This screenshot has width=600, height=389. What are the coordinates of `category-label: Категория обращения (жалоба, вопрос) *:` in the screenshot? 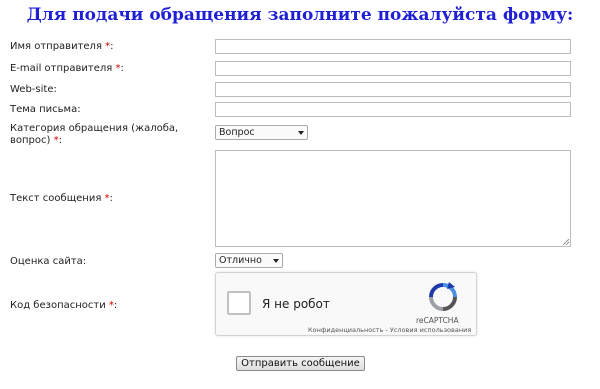 It's located at (94, 134).